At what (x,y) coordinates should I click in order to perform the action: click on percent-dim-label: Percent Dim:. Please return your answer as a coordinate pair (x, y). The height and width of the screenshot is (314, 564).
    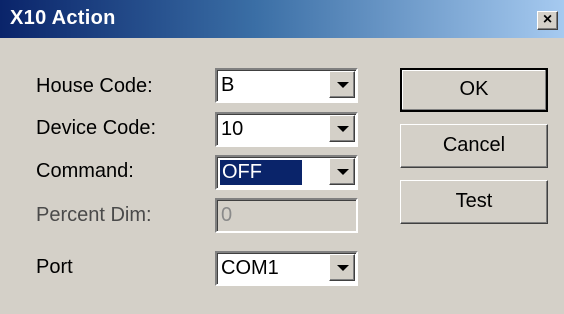
    Looking at the image, I should click on (94, 215).